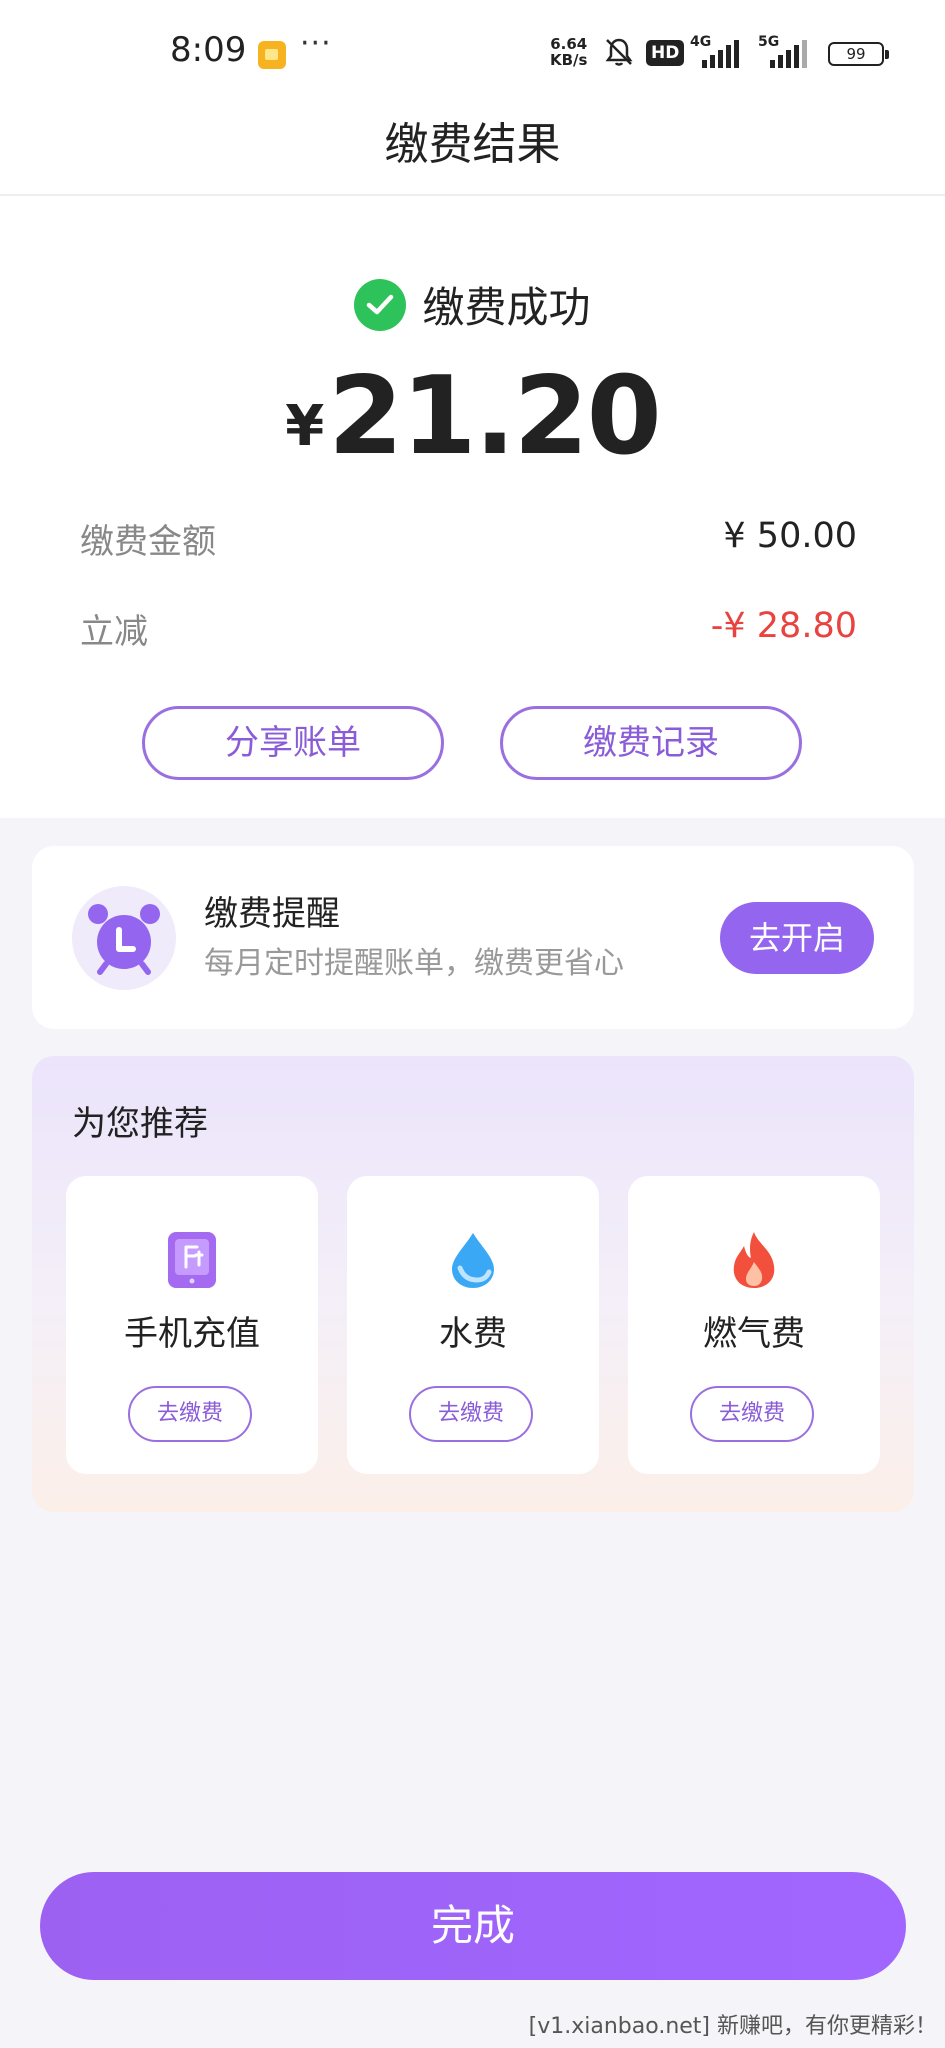  I want to click on done-button: 完成, so click(473, 1926).